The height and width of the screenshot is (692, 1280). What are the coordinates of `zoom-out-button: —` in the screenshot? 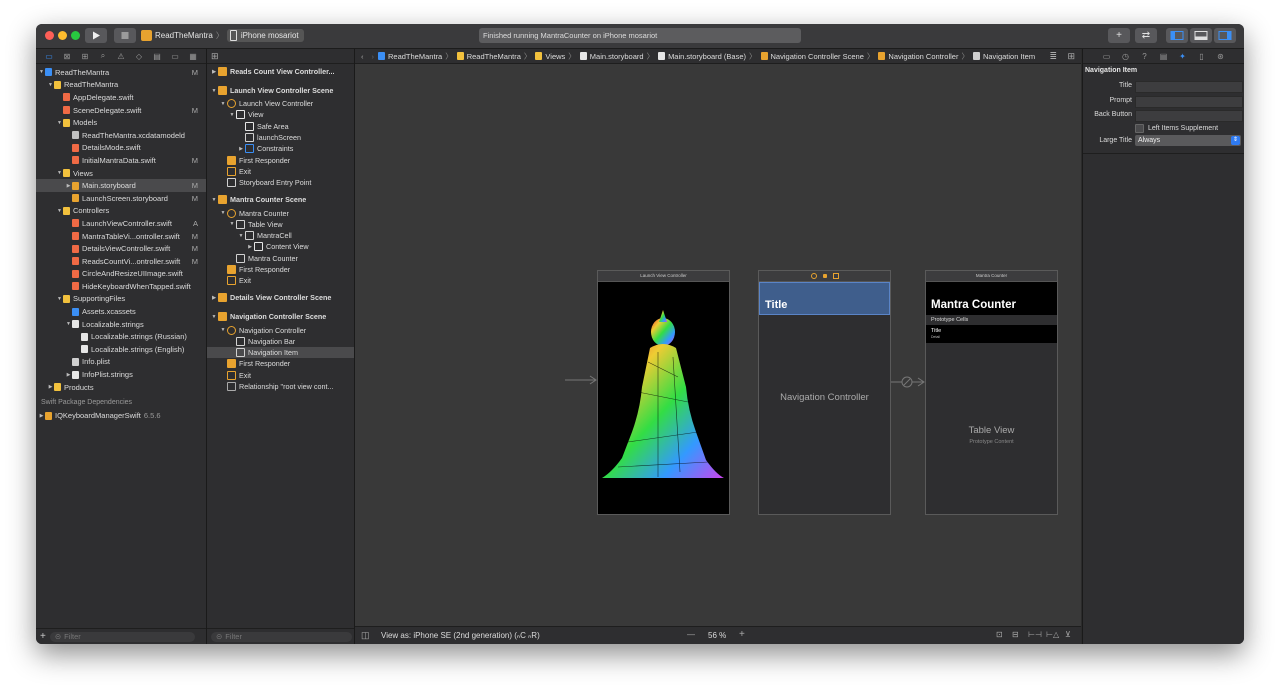 It's located at (691, 634).